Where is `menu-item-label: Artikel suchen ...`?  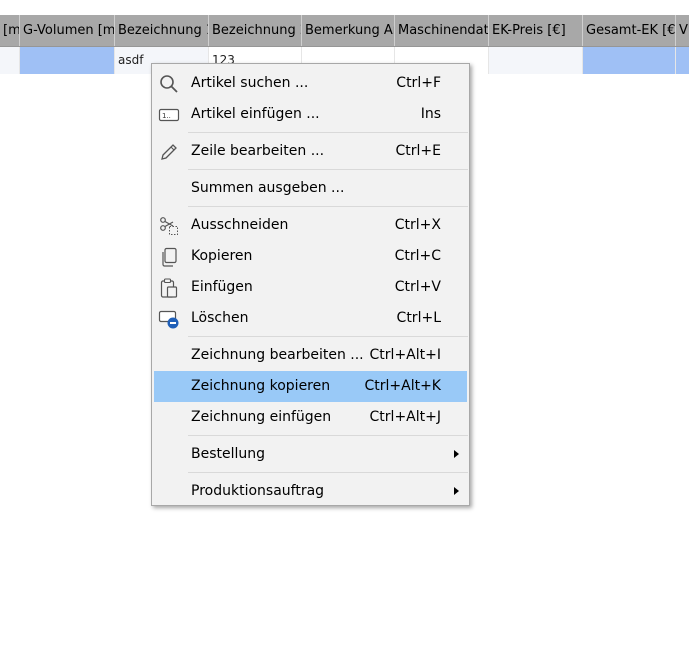
menu-item-label: Artikel suchen ... is located at coordinates (250, 83).